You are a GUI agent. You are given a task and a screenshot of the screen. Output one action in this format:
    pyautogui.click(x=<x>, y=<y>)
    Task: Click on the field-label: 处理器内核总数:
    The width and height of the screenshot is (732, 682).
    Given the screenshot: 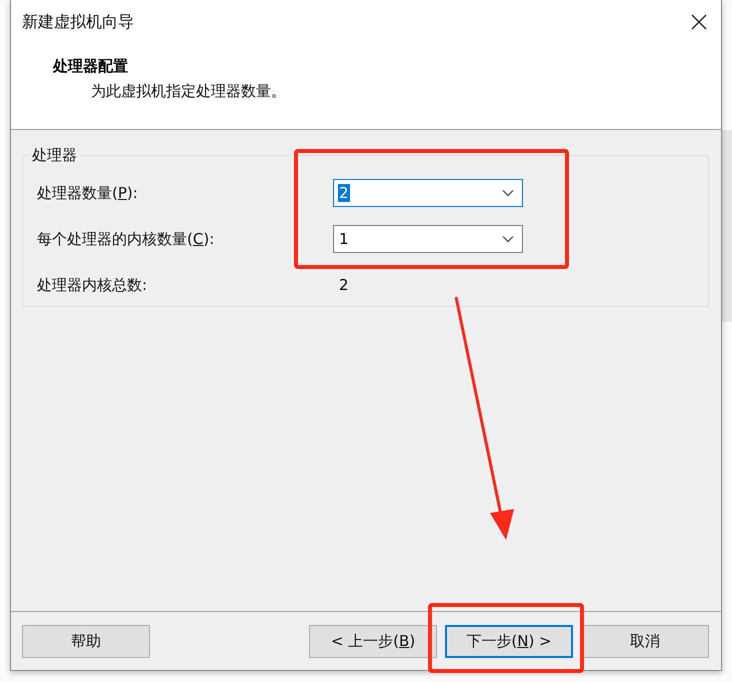 What is the action you would take?
    pyautogui.click(x=92, y=285)
    